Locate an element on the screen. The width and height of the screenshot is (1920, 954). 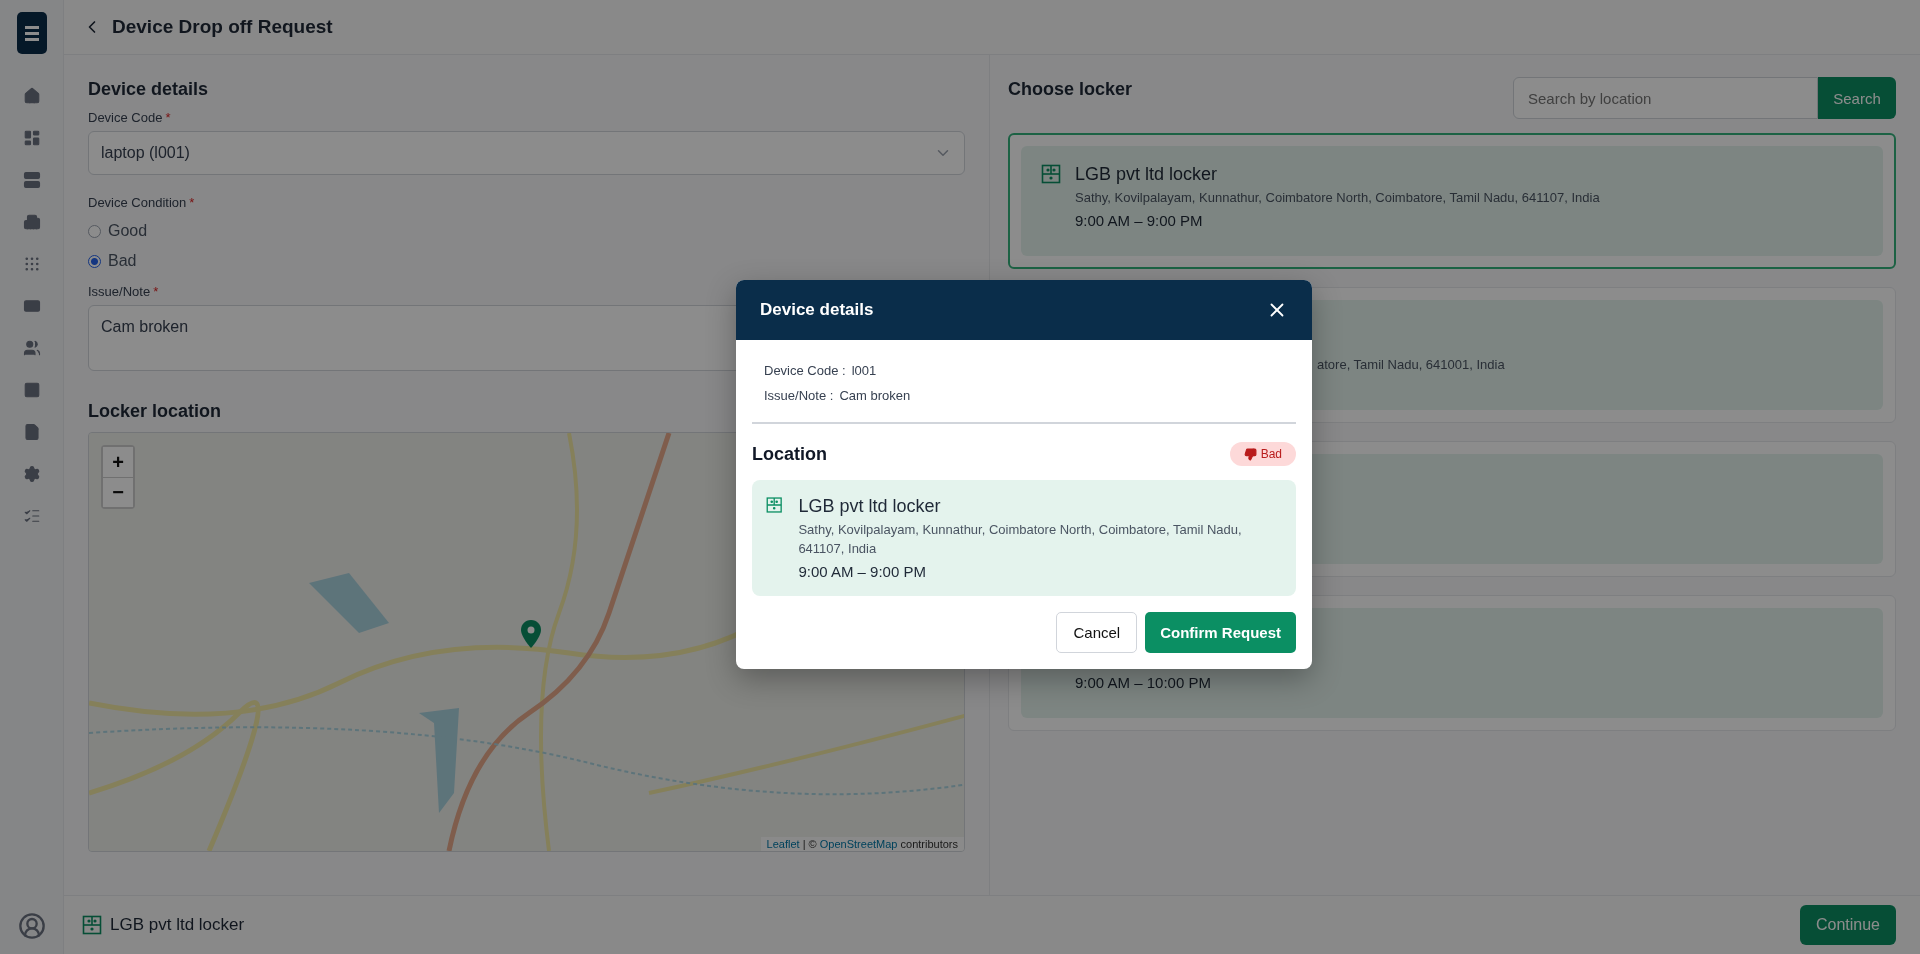
continue-button: Continue is located at coordinates (1847, 925).